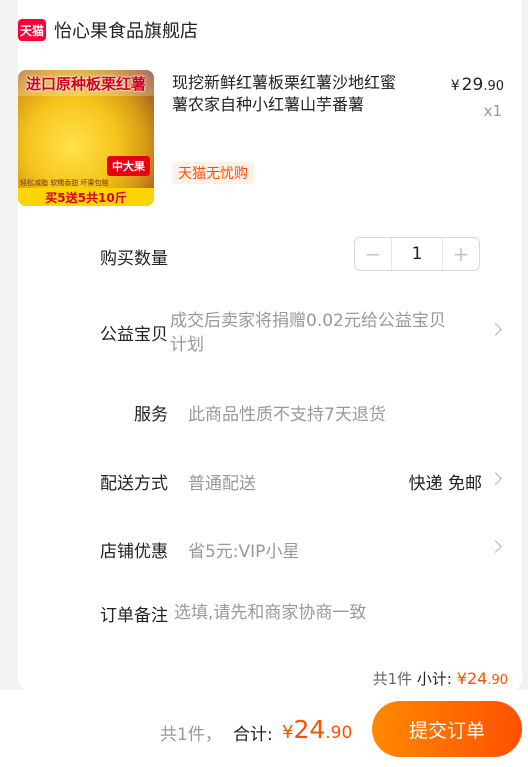  What do you see at coordinates (455, 86) in the screenshot?
I see `price-currency: ¥` at bounding box center [455, 86].